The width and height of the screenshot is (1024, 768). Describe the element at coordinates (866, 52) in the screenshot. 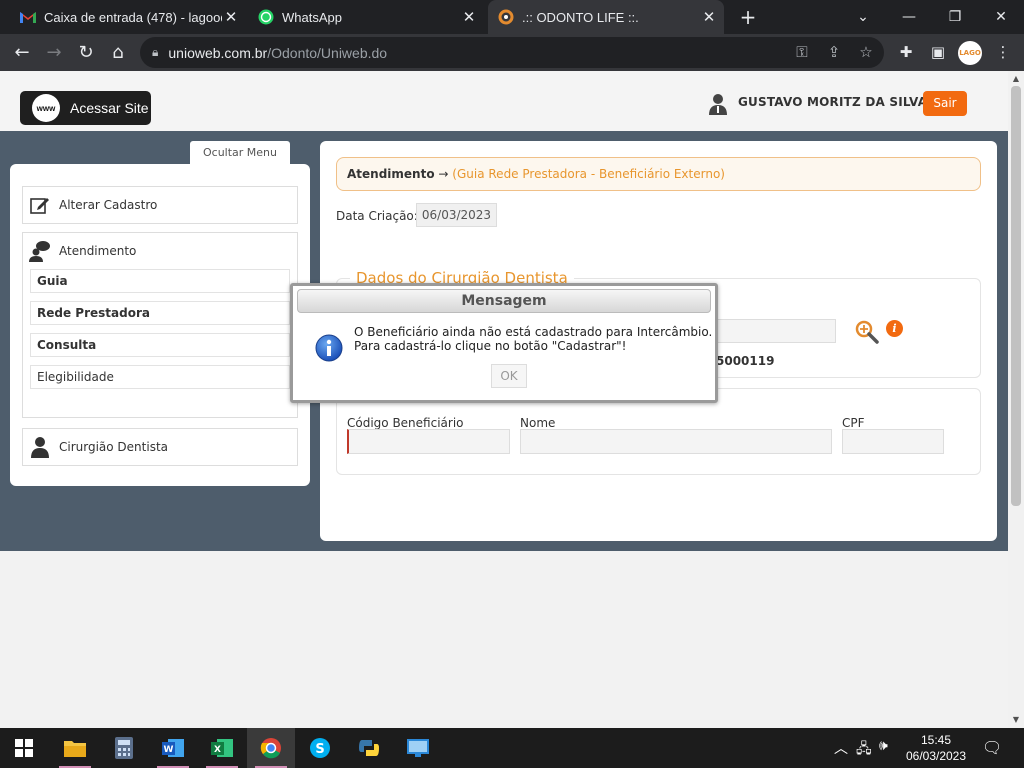

I see `bookmark-star-icon: ☆` at that location.